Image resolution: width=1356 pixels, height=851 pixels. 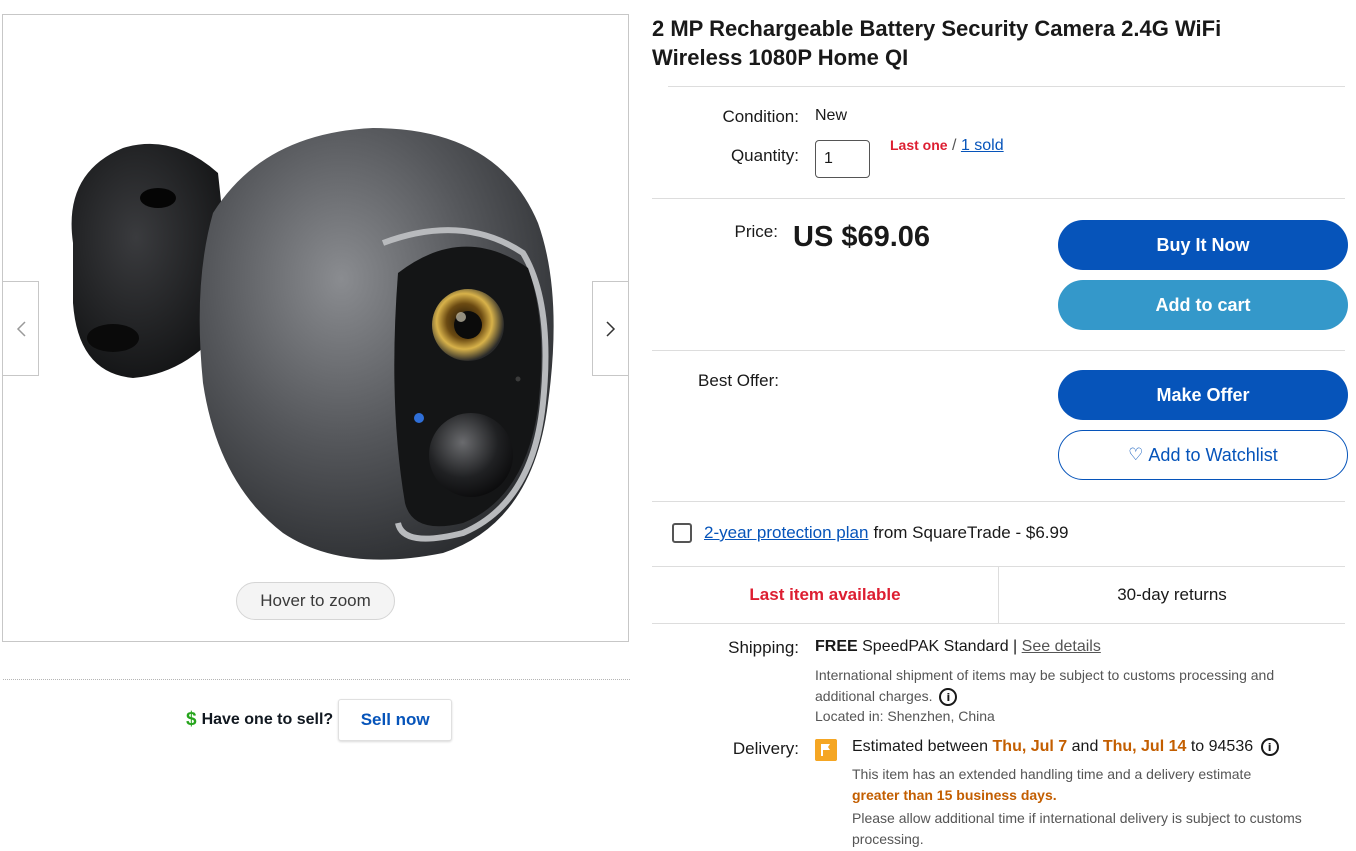 What do you see at coordinates (191, 719) in the screenshot?
I see `dollar-icon: $` at bounding box center [191, 719].